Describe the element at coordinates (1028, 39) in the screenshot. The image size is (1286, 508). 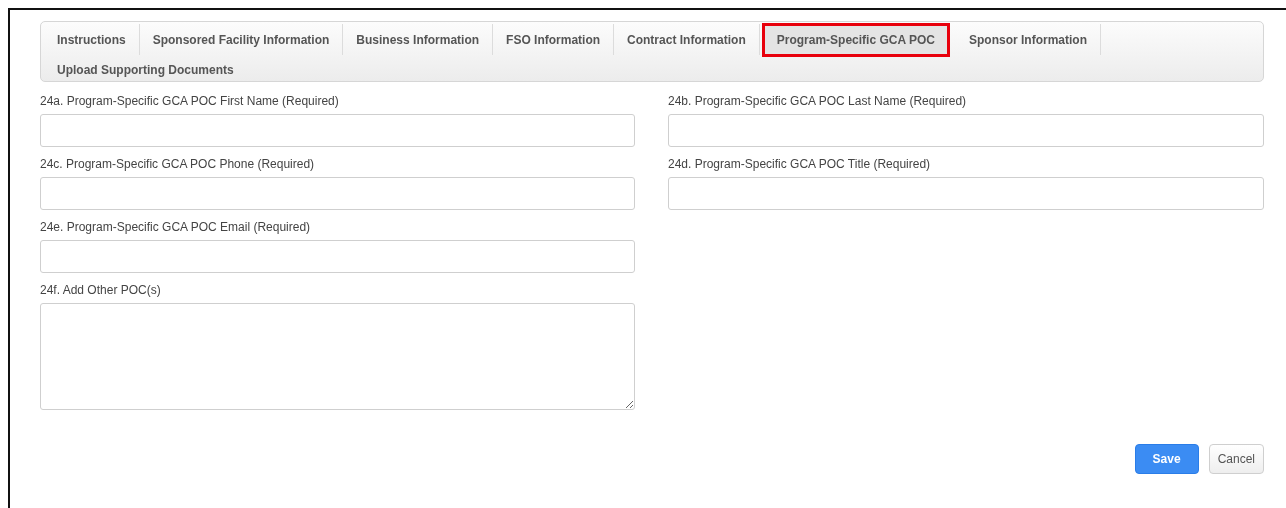
I see `tab: Sponsor Information` at that location.